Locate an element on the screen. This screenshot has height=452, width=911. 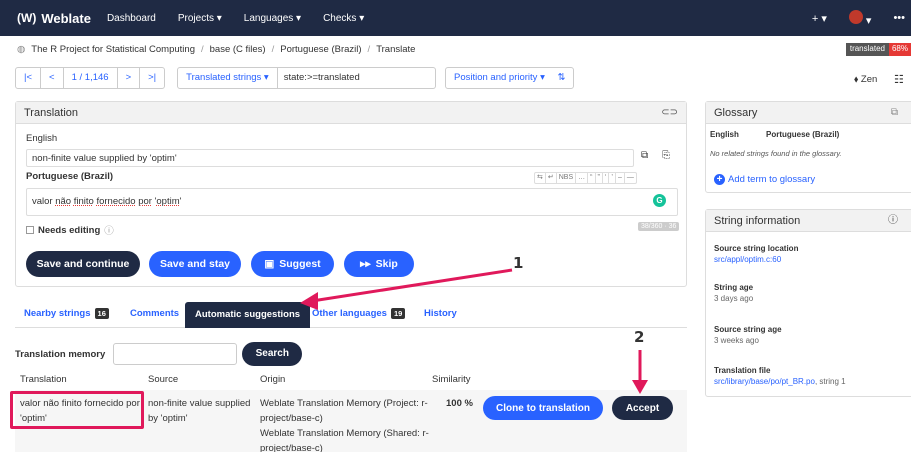
arrow-one-head is located at coordinates (309, 301).